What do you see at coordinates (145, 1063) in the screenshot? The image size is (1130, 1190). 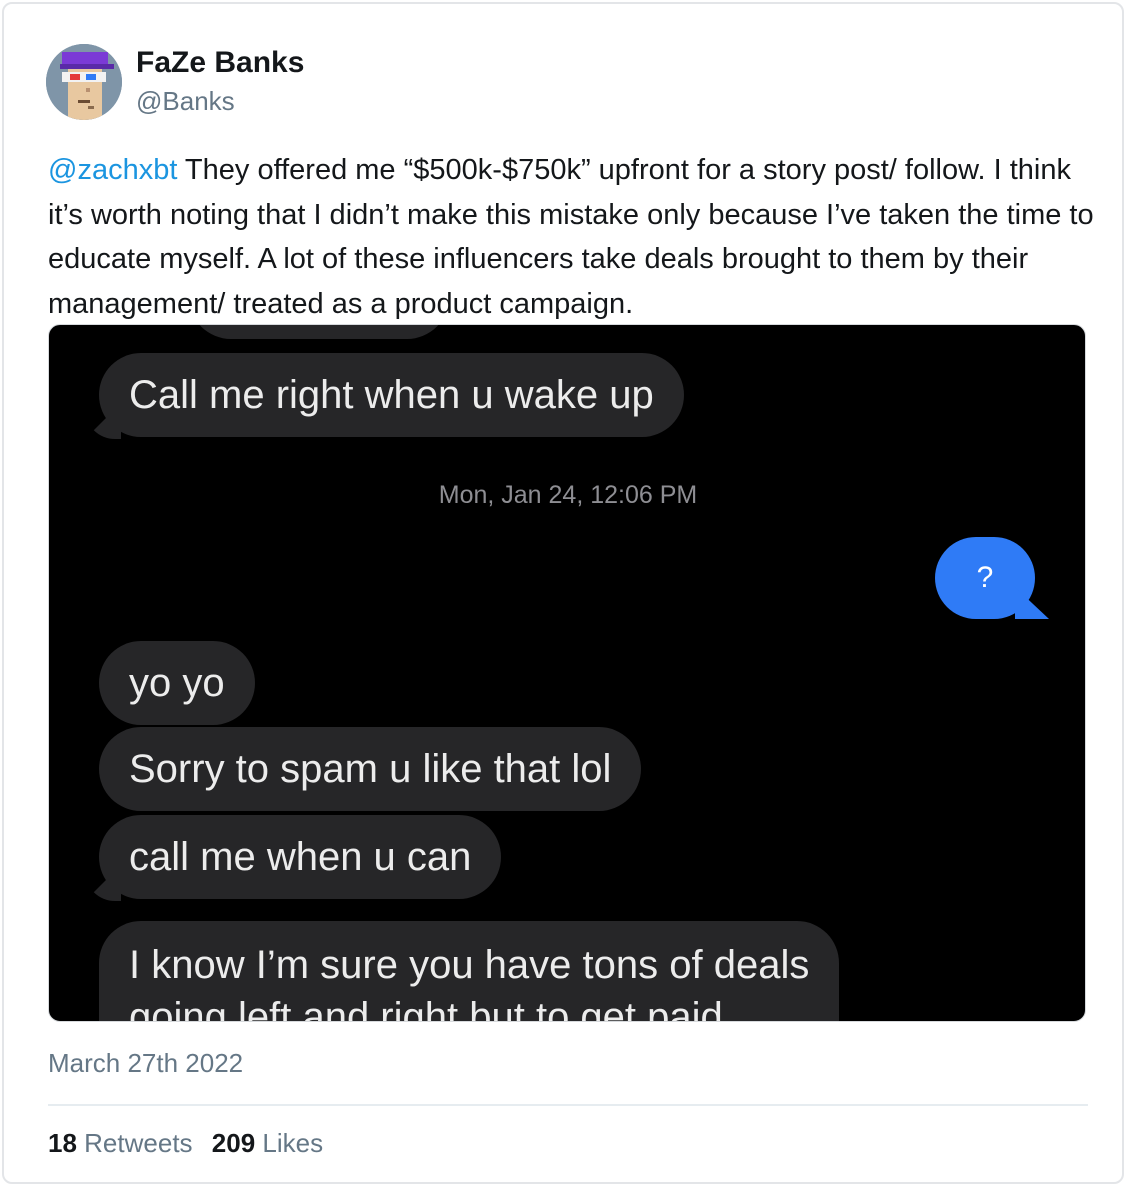 I see `tweet-date: March 27th 2022` at bounding box center [145, 1063].